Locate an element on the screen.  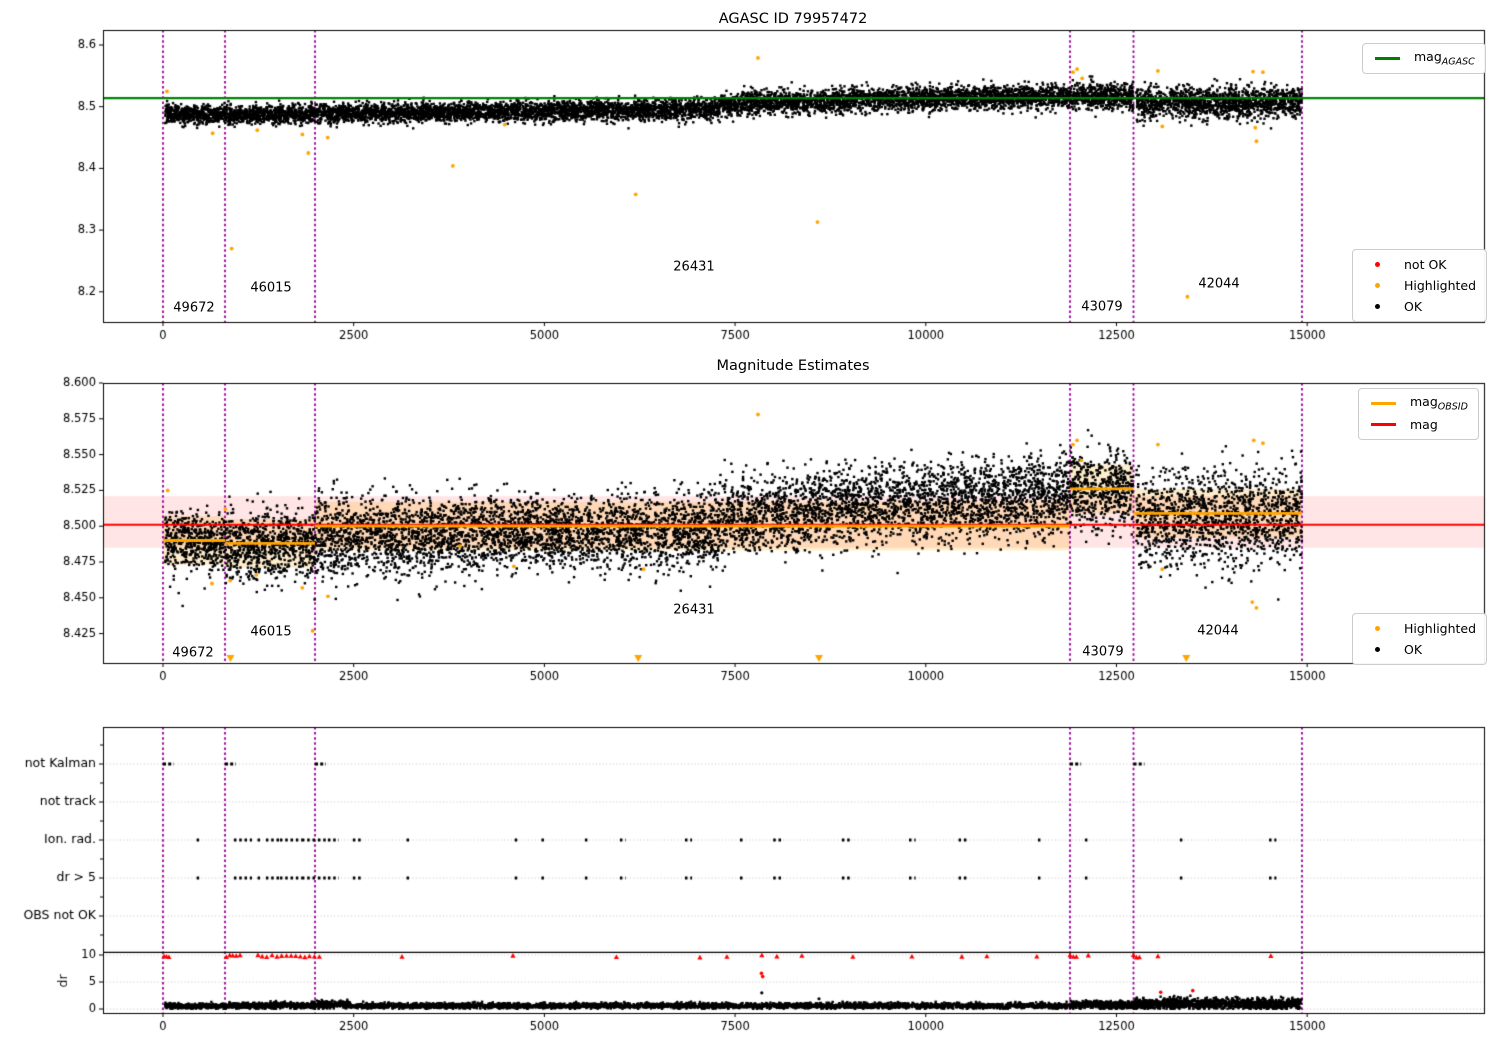
middle-plot-title: Magnitude Estimates is located at coordinates (793, 366).